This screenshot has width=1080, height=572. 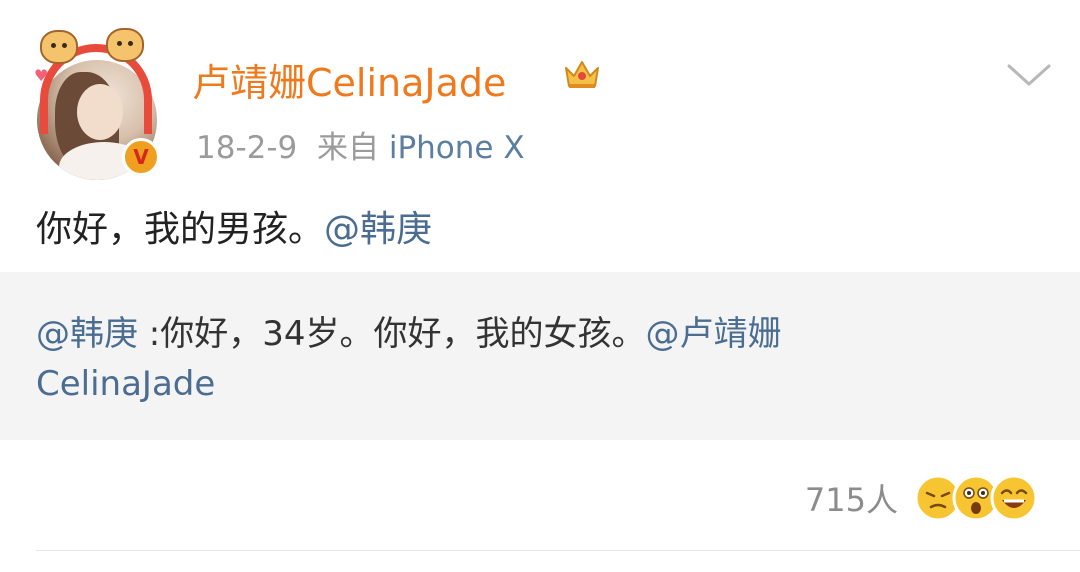 I want to click on avatar: ♥ V, so click(x=99, y=103).